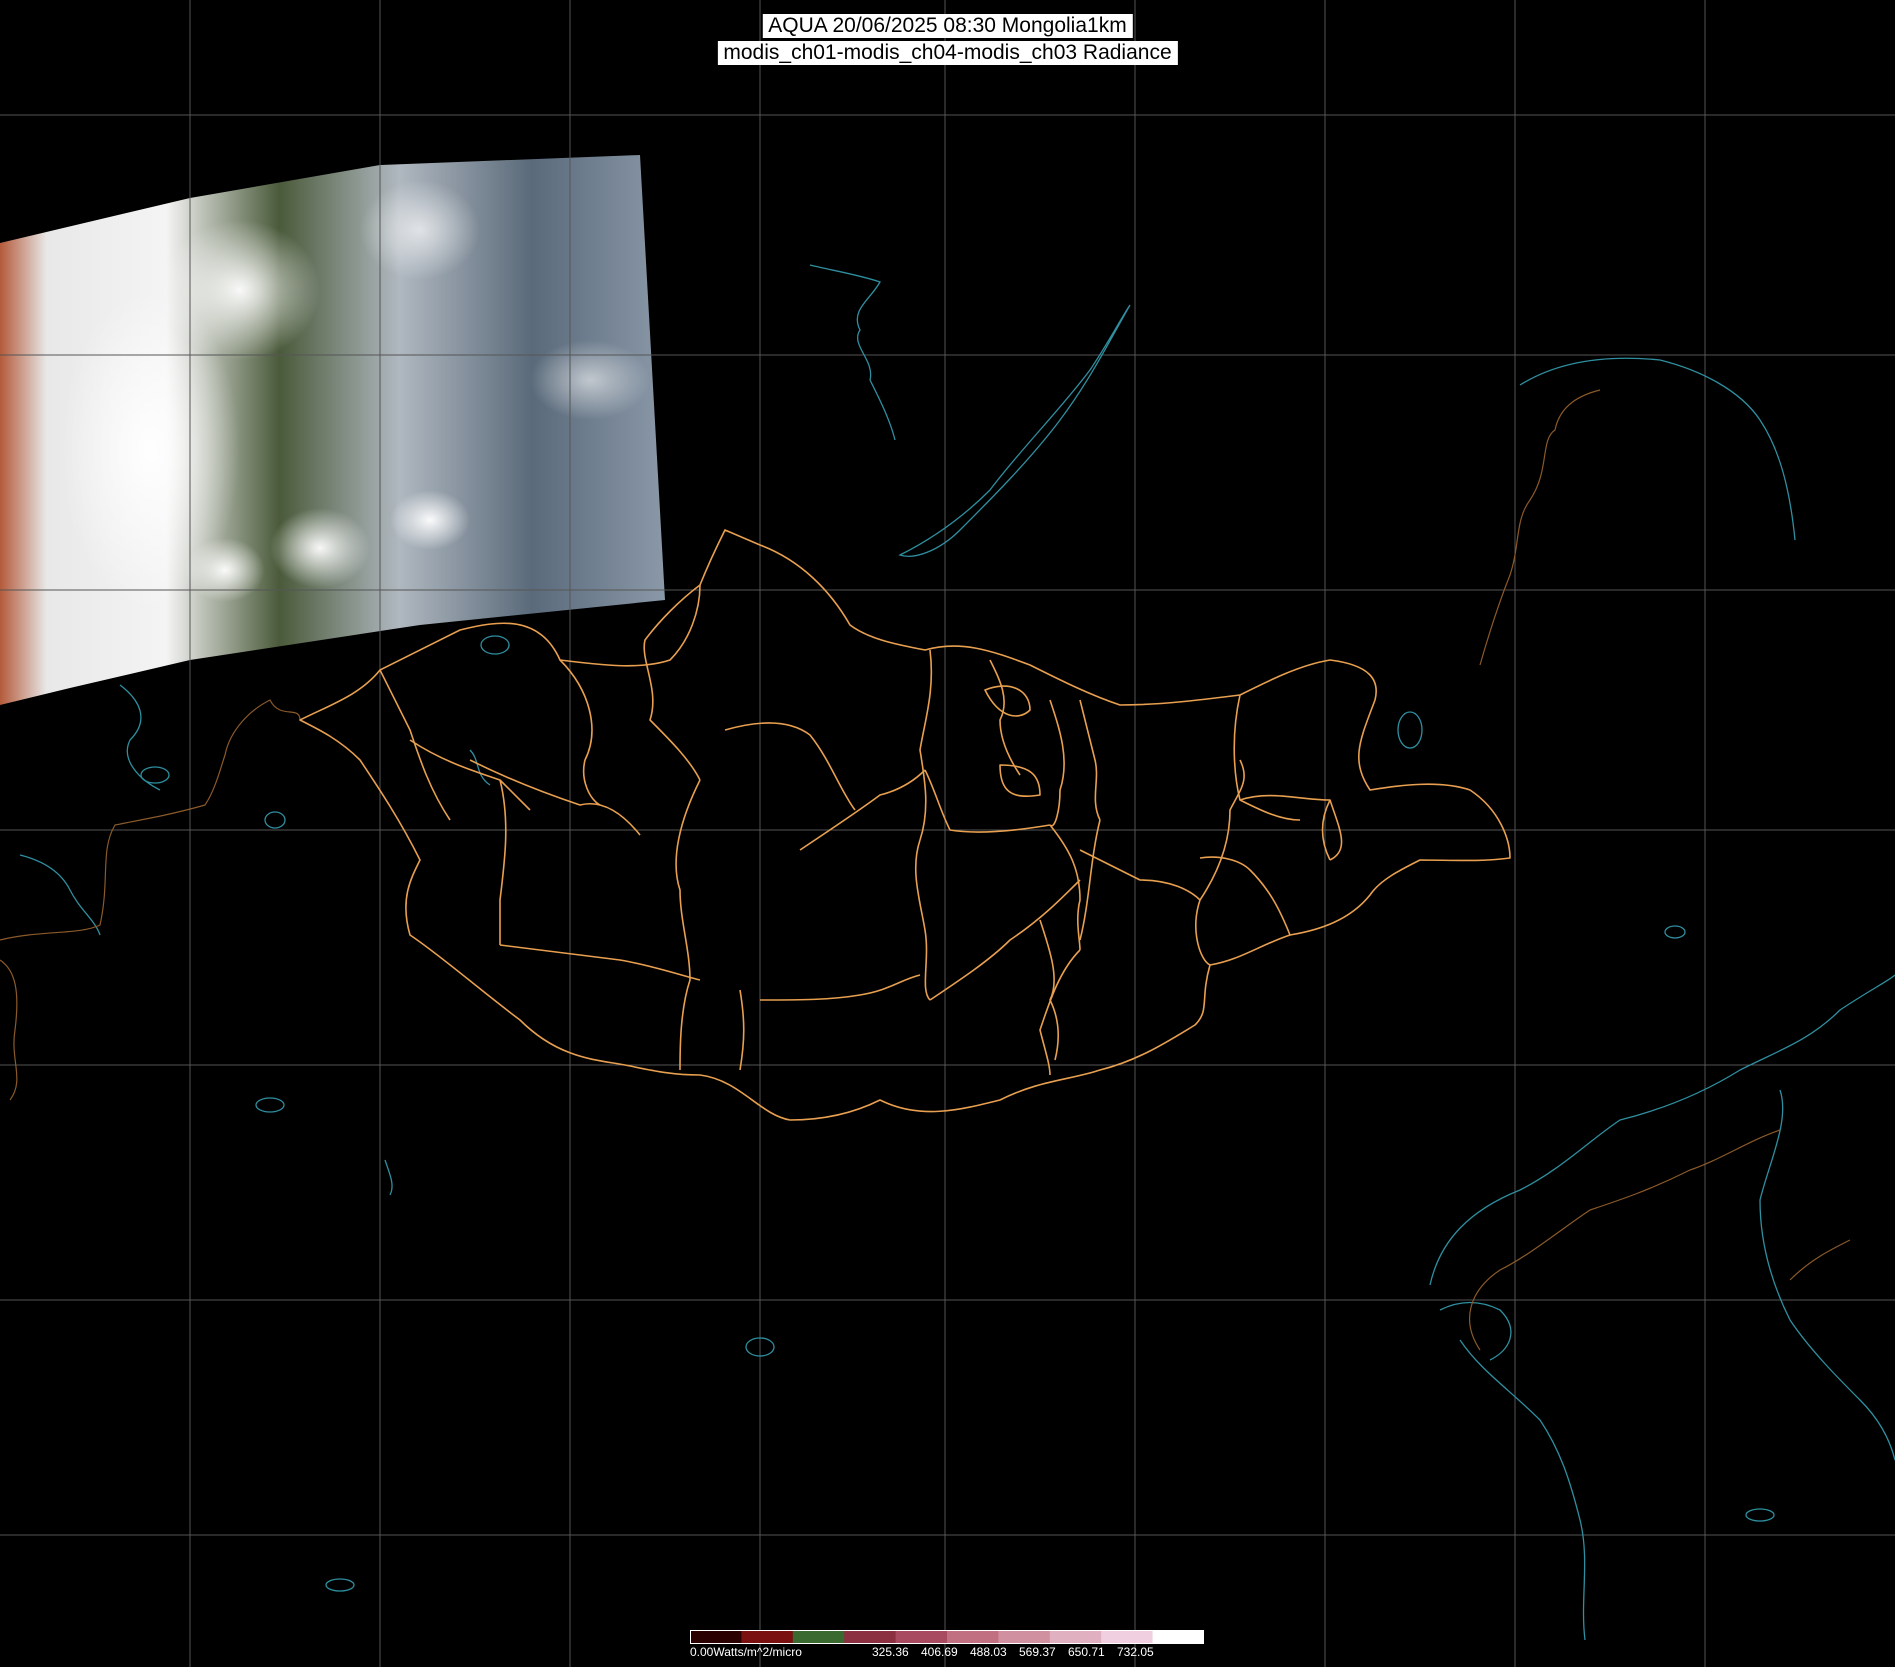 This screenshot has height=1667, width=1895. Describe the element at coordinates (890, 1652) in the screenshot. I see `colorbar-tick-label: 325.36` at that location.